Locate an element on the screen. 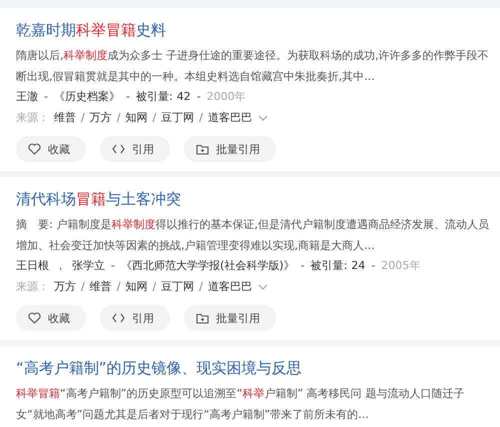 Image resolution: width=500 pixels, height=427 pixels. result-title-link: 乾嘉时期科举冒籍史料 is located at coordinates (91, 30).